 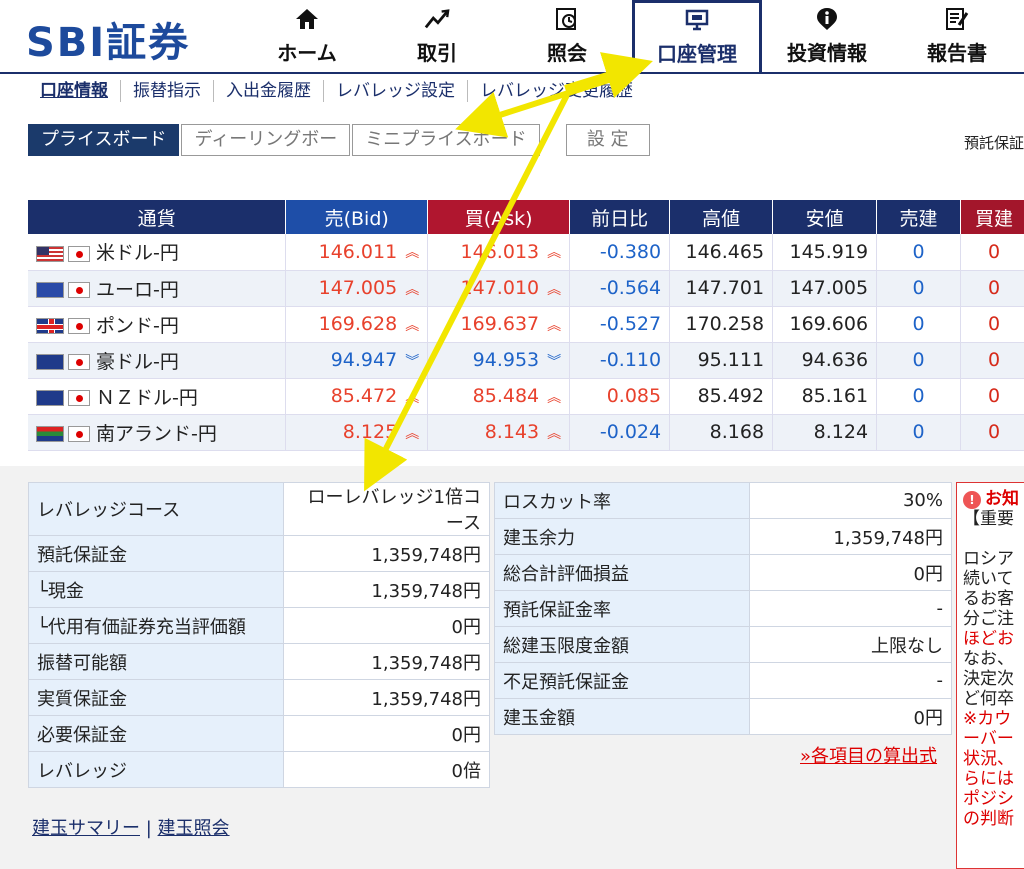 What do you see at coordinates (622, 572) in the screenshot?
I see `account-label: 総合計評価損益` at bounding box center [622, 572].